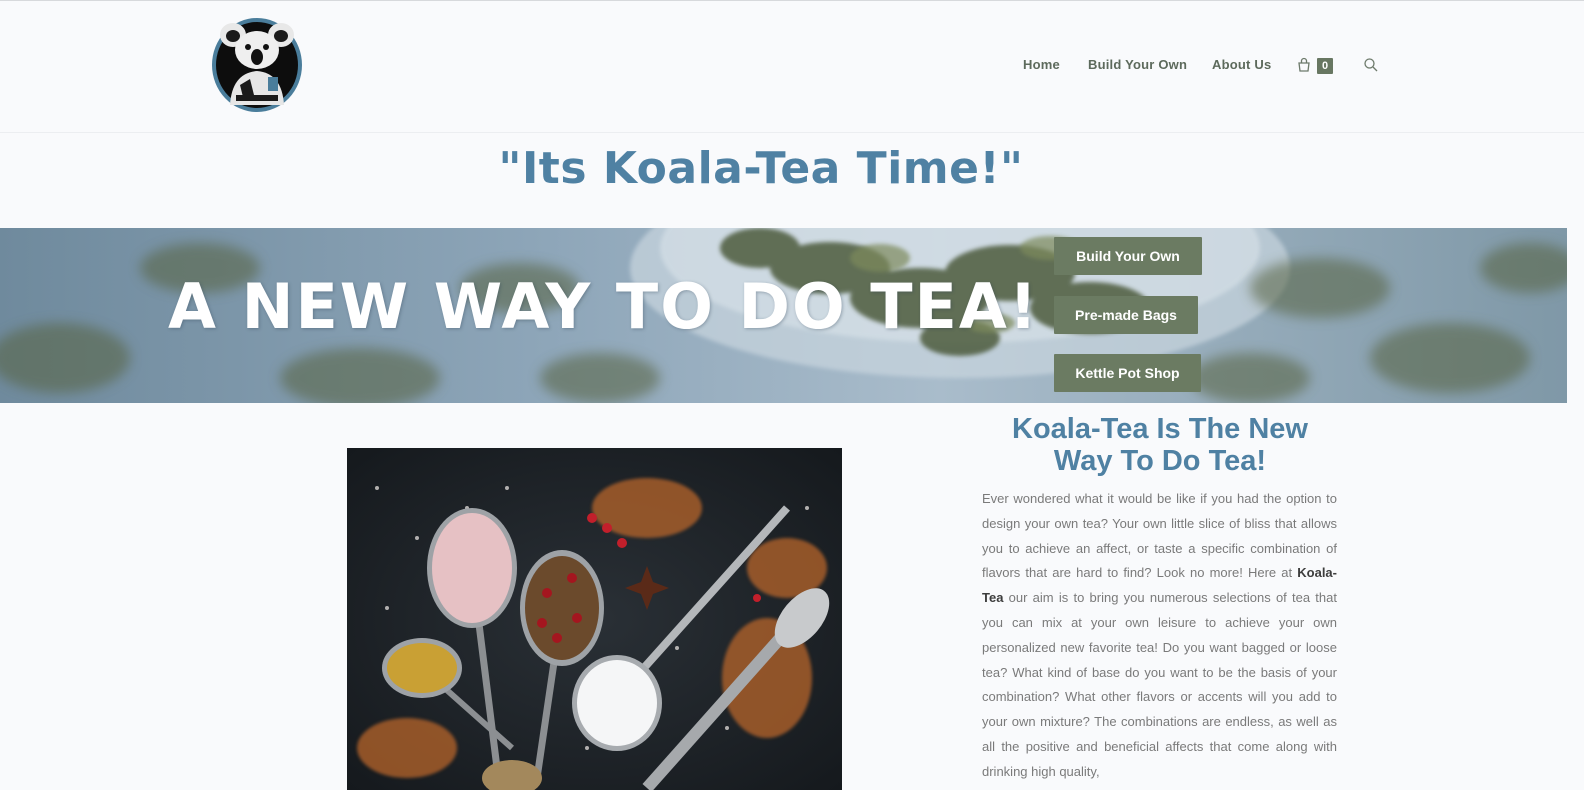  Describe the element at coordinates (604, 306) in the screenshot. I see `hero-title: A NEW WAY TO DO TEA!` at that location.